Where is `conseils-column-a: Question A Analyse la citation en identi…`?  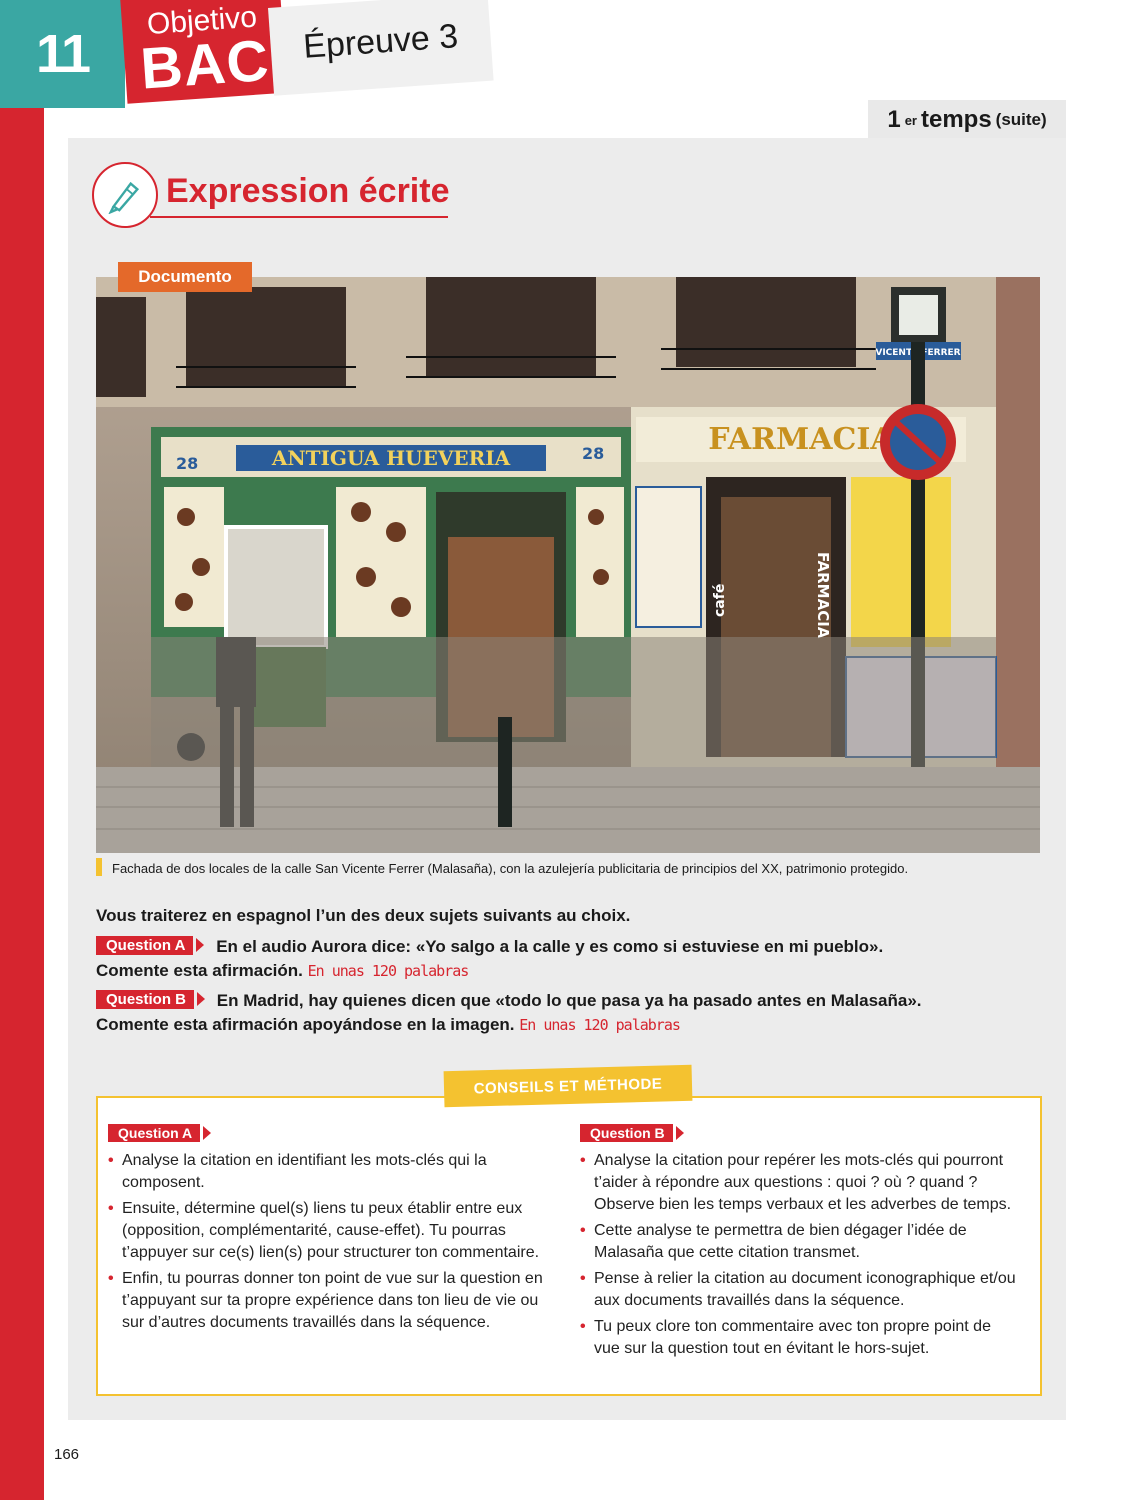
conseils-column-a: Question A Analyse la citation en identi… is located at coordinates (328, 1231).